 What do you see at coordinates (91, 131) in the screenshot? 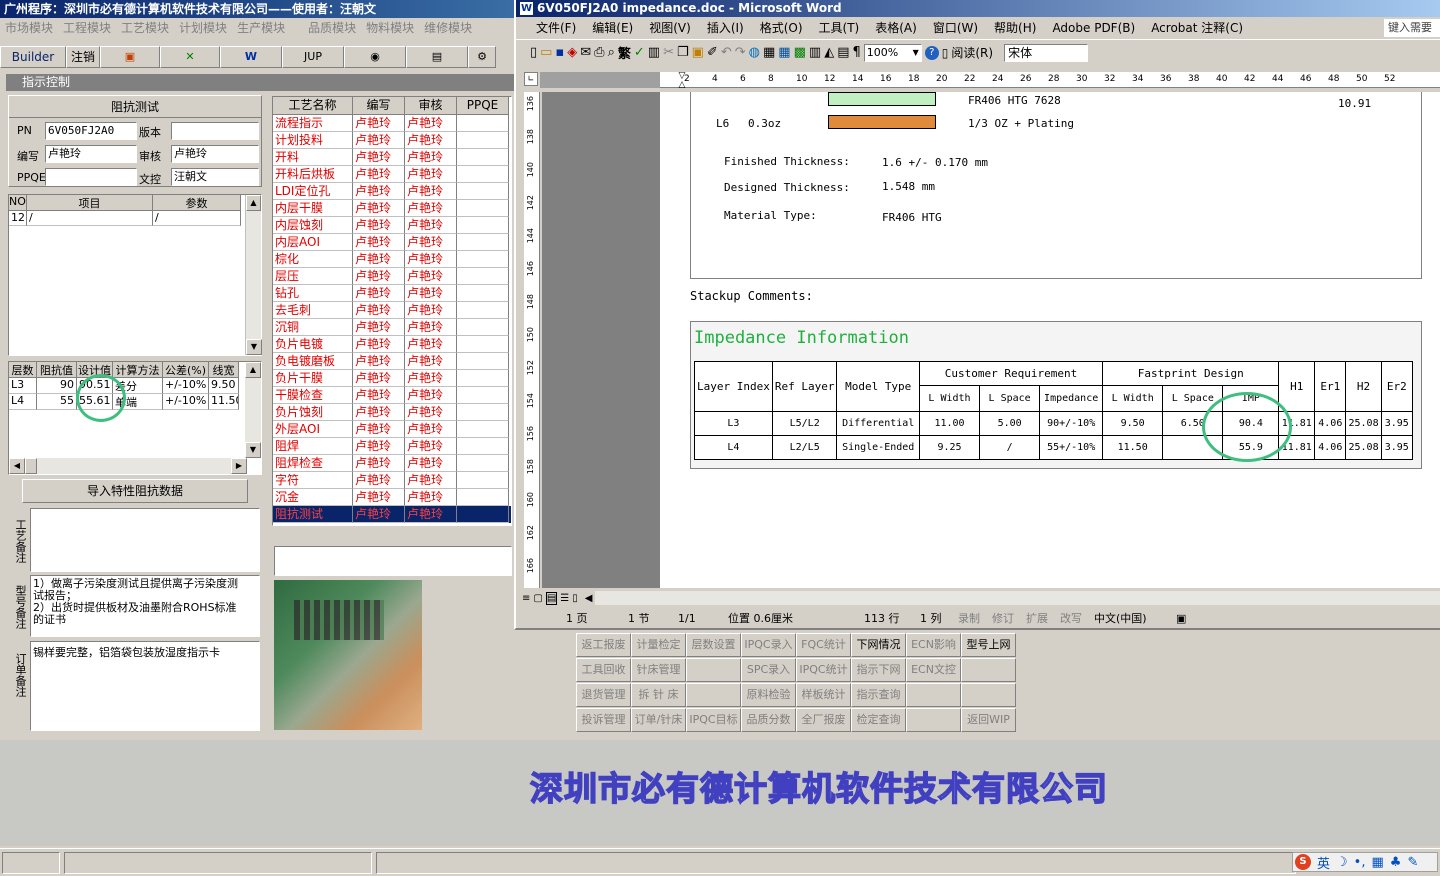
I see `pn-field: 6V050FJ2A0` at bounding box center [91, 131].